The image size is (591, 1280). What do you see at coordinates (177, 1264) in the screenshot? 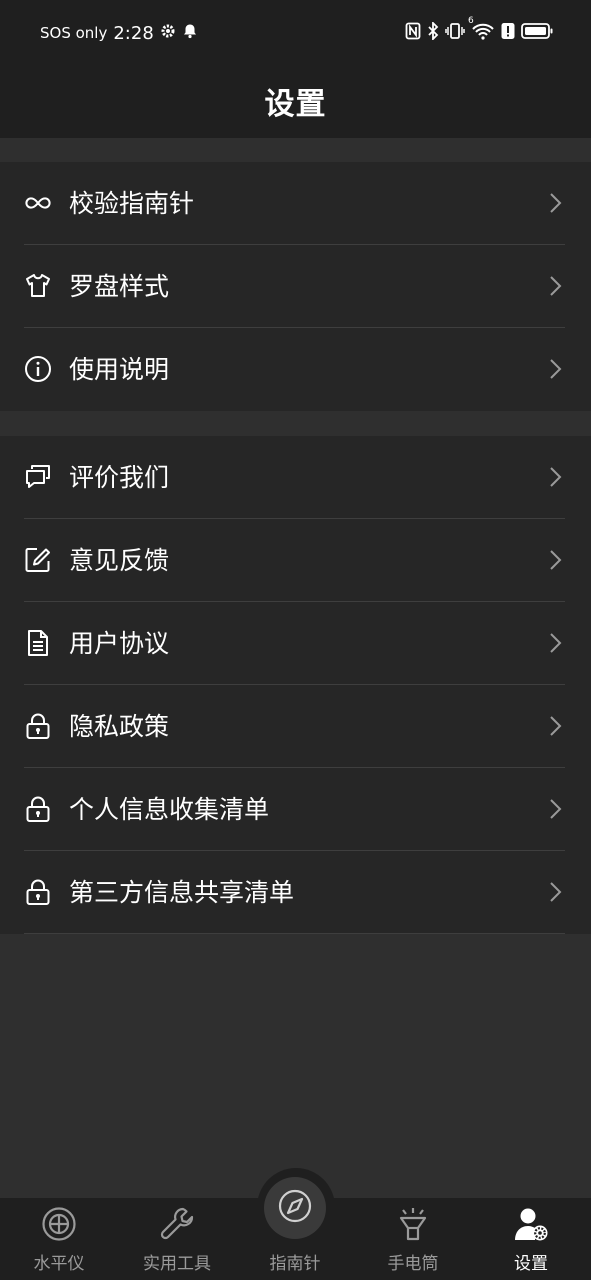
I see `tab-label: 实用工具` at bounding box center [177, 1264].